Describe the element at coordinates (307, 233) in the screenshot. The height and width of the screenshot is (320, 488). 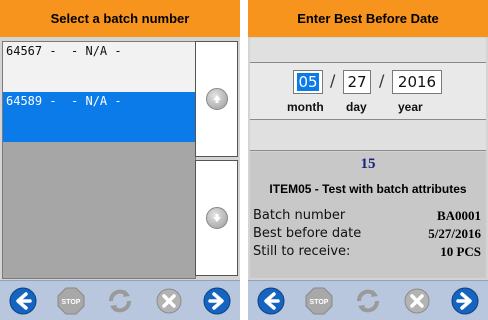
I see `info-key: Best before date` at that location.